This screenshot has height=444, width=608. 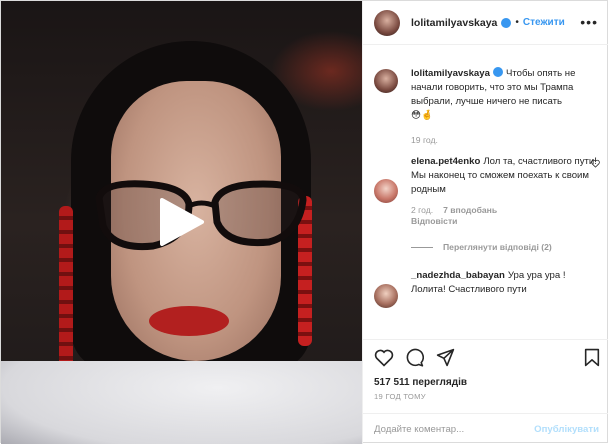 I want to click on like-heart-icon, so click(x=384, y=357).